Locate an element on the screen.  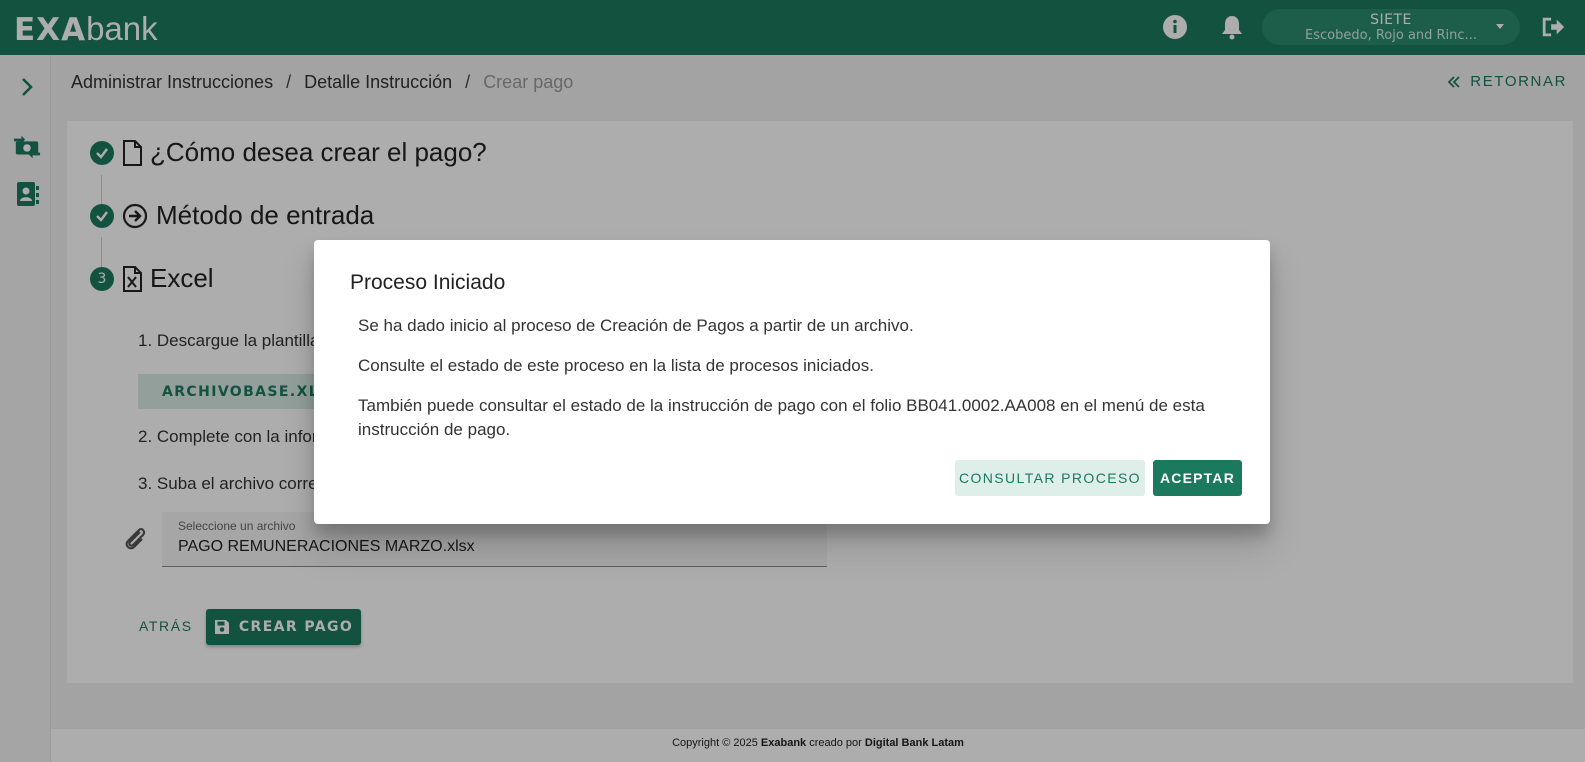
dialog-title: Proceso Iniciado is located at coordinates (428, 282).